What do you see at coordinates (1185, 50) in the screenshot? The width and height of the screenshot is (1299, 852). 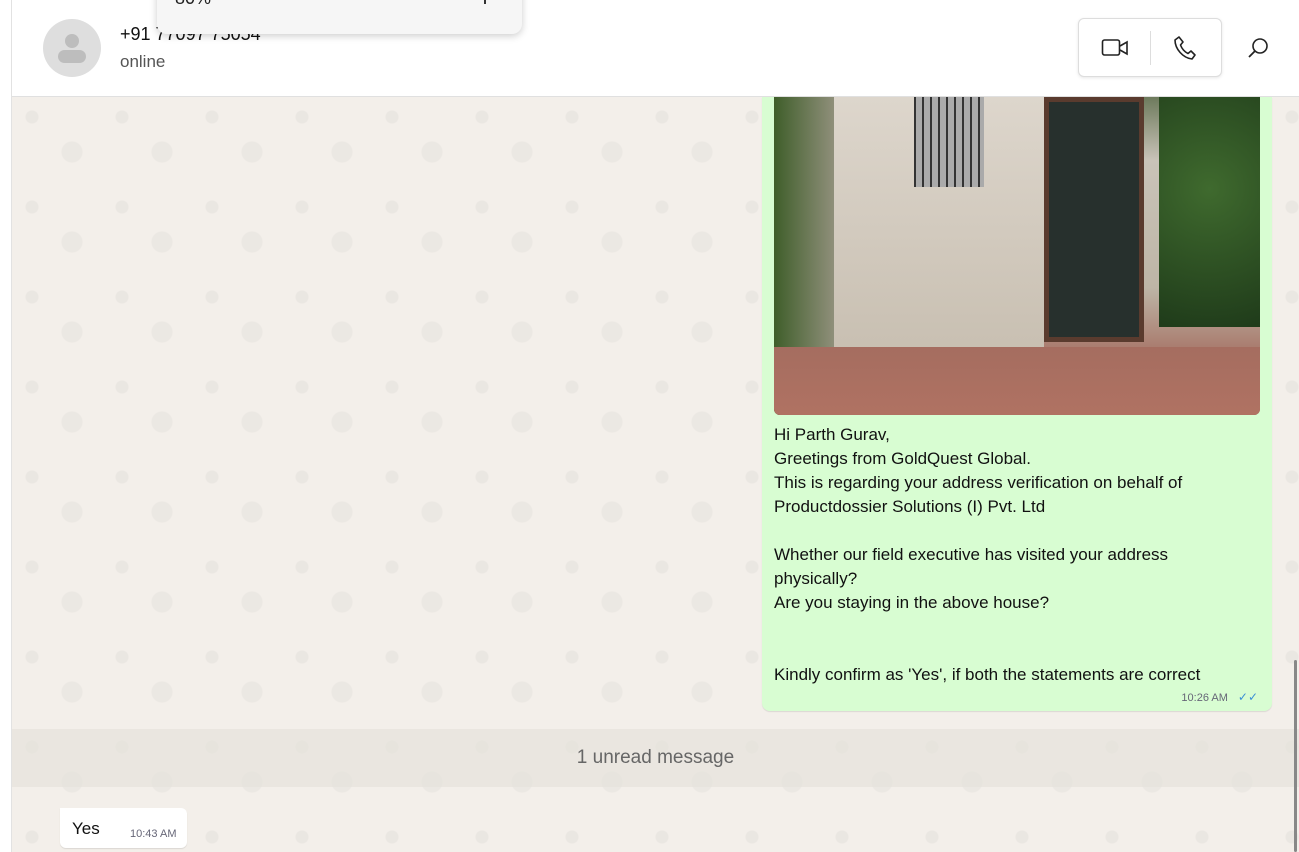 I see `phone-icon` at bounding box center [1185, 50].